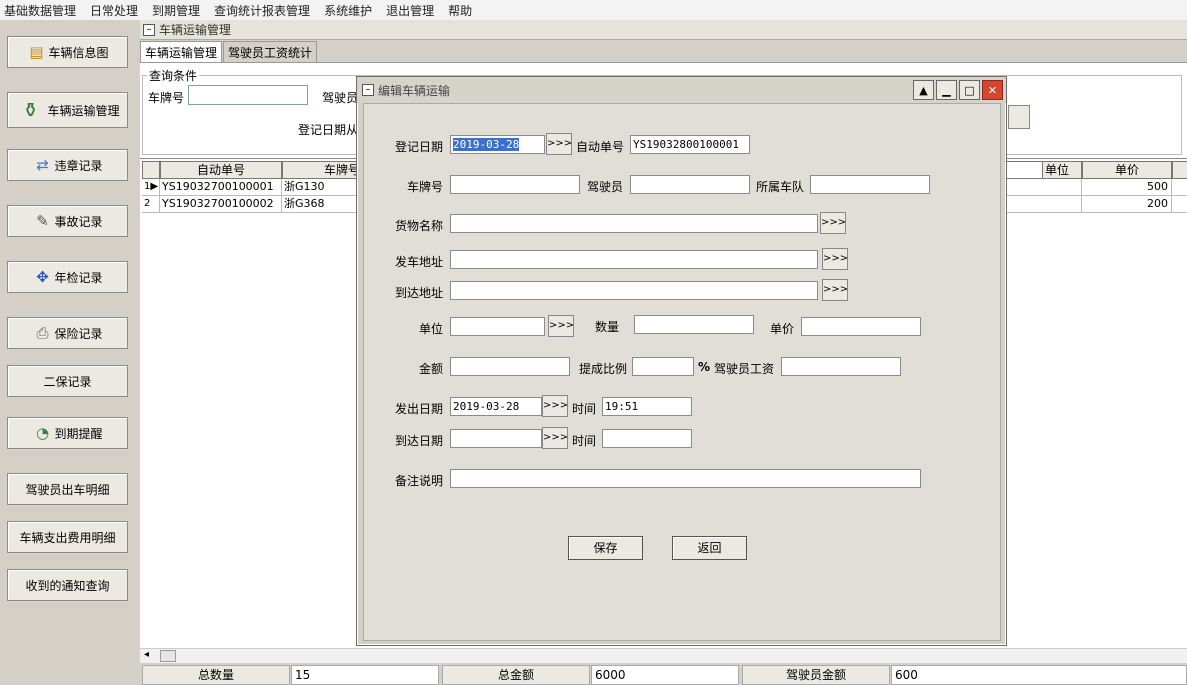 This screenshot has height=685, width=1187. Describe the element at coordinates (1019, 117) in the screenshot. I see `query-button` at that location.